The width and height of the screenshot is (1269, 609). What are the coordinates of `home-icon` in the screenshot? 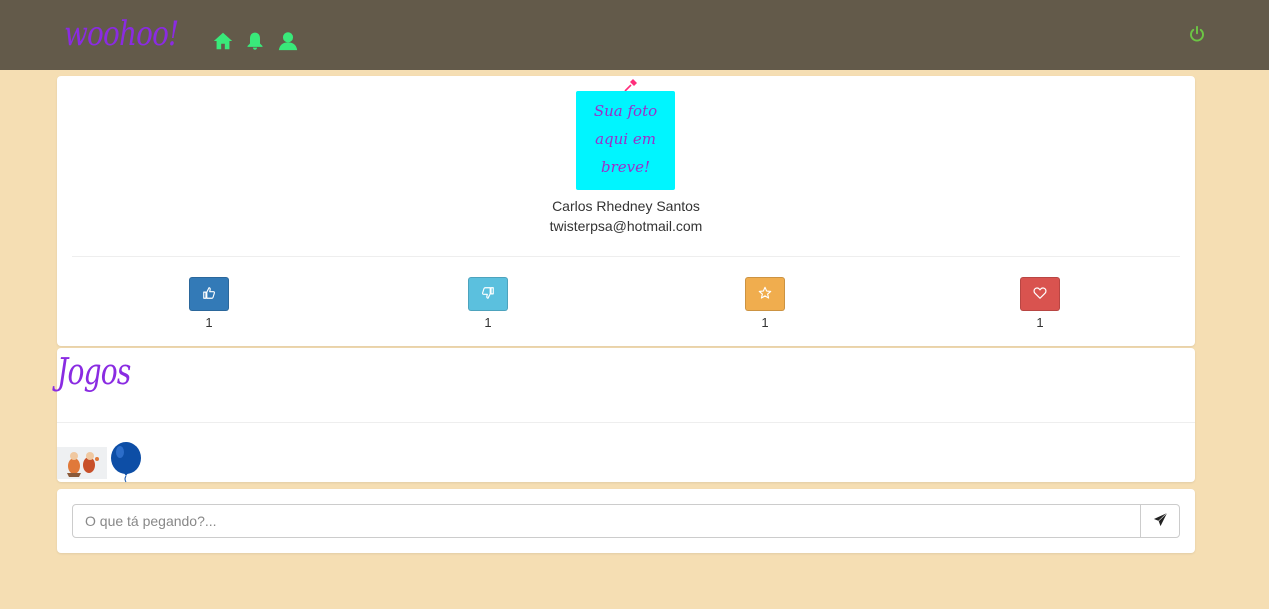 It's located at (223, 41).